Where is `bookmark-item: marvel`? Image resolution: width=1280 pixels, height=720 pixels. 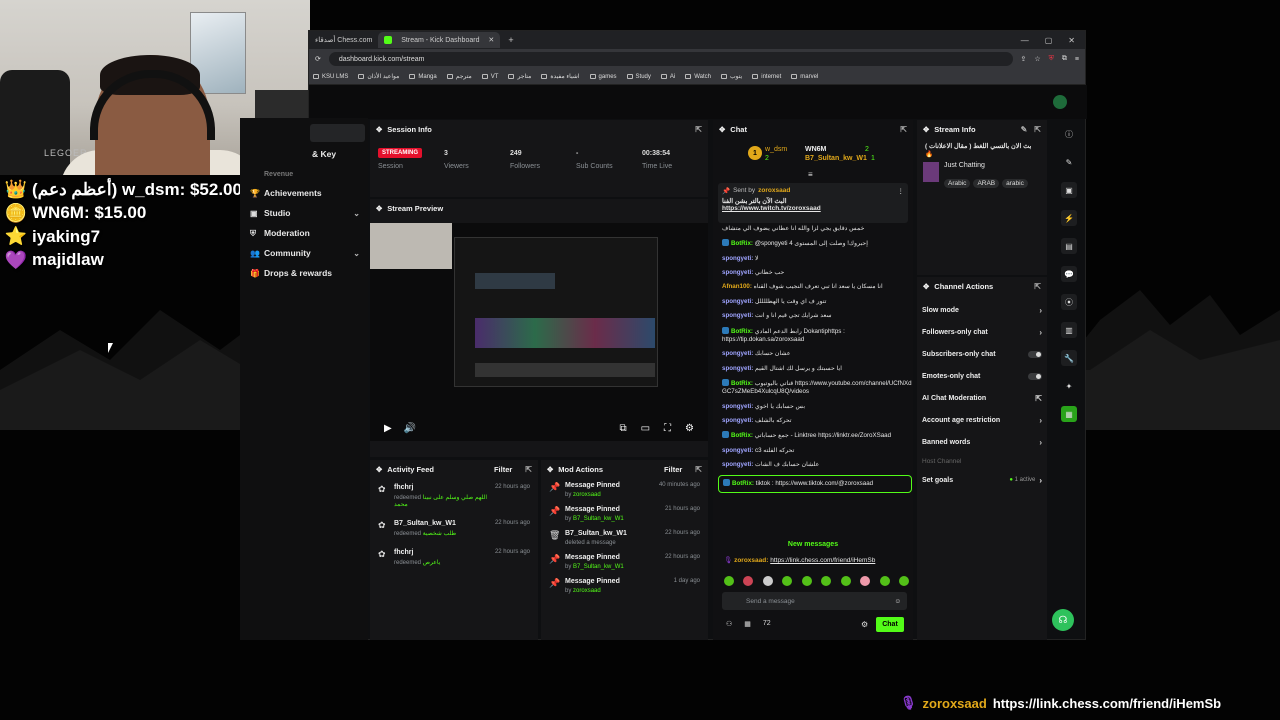 bookmark-item: marvel is located at coordinates (804, 77).